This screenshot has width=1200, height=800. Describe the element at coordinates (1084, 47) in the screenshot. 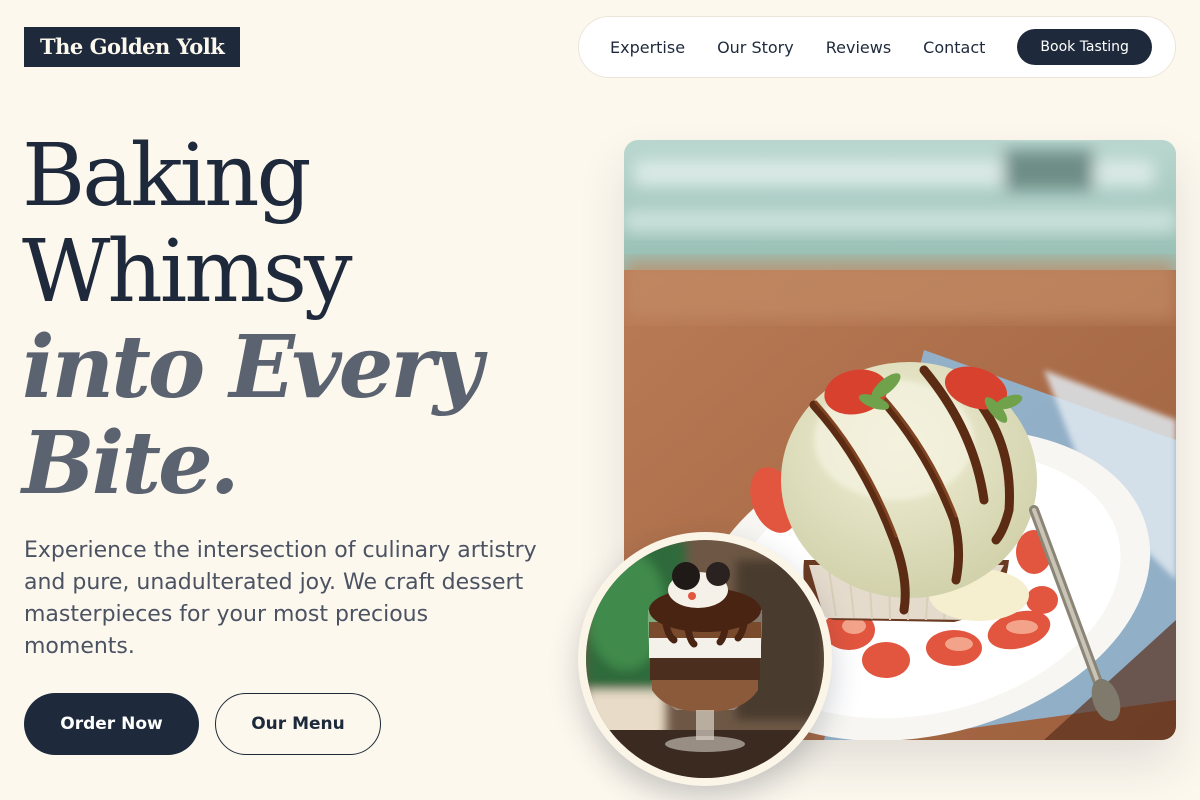

I see `book-tasting-button: Book Tasting` at that location.